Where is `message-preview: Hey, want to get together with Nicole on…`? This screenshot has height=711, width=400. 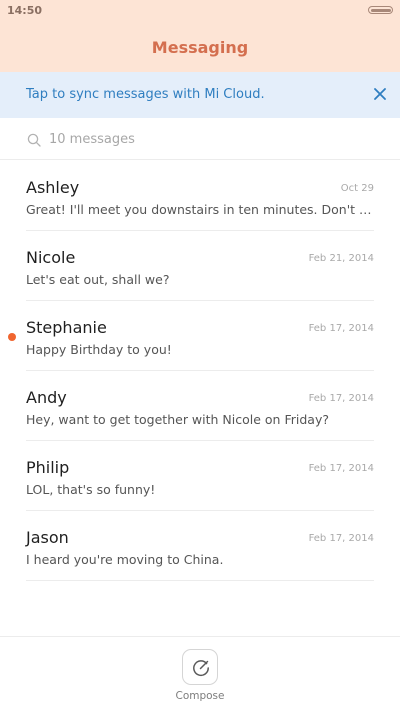
message-preview: Hey, want to get together with Nicole on… is located at coordinates (177, 419).